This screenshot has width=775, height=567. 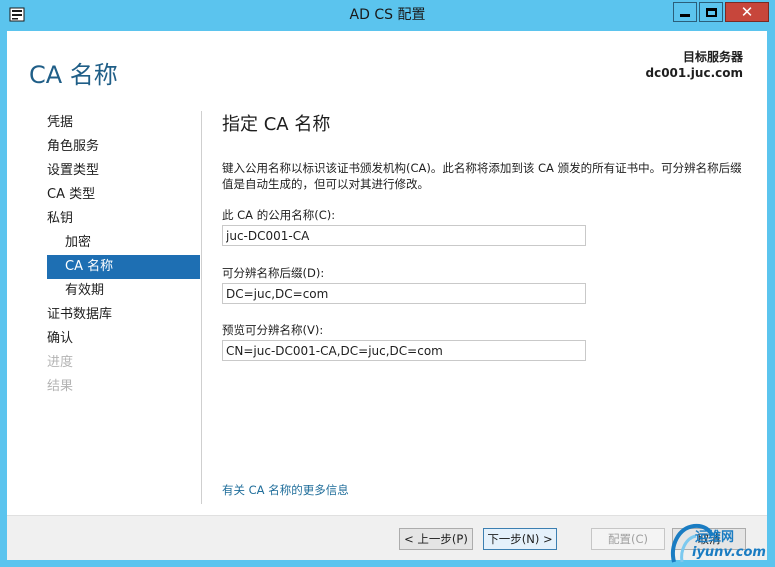 What do you see at coordinates (123, 171) in the screenshot?
I see `nav-item-setup-type: 设置类型` at bounding box center [123, 171].